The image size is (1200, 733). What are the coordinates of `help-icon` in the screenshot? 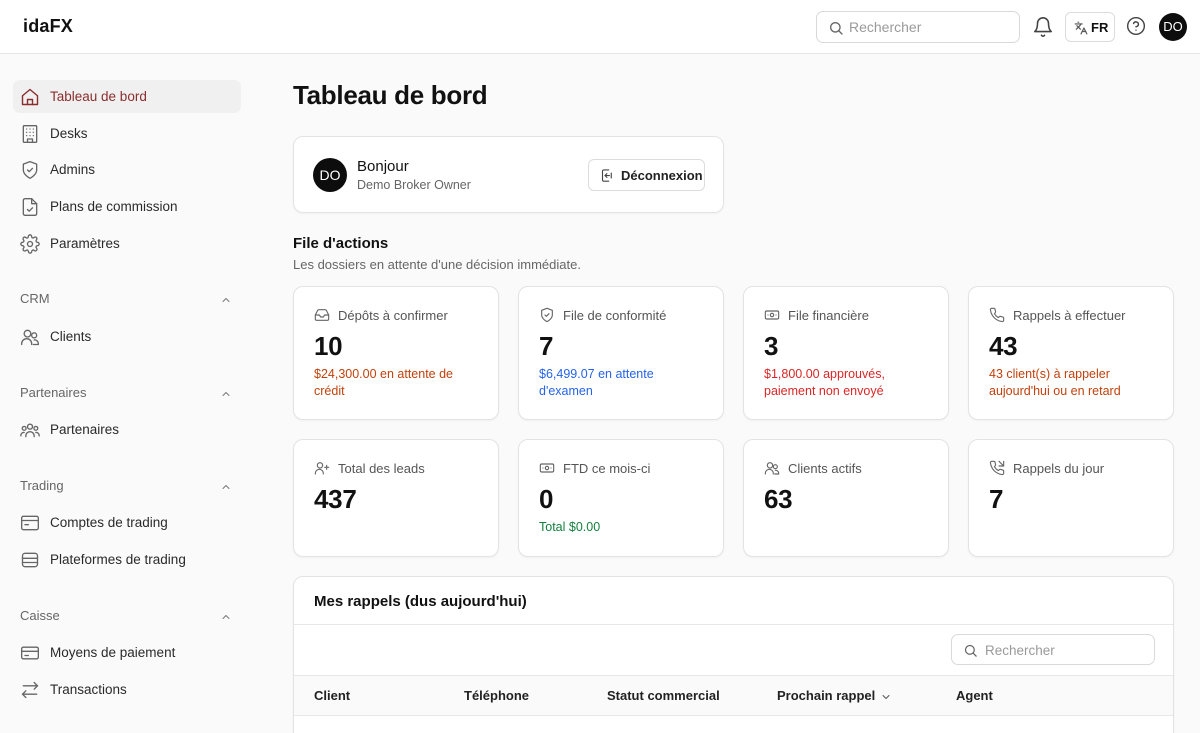 It's located at (1136, 26).